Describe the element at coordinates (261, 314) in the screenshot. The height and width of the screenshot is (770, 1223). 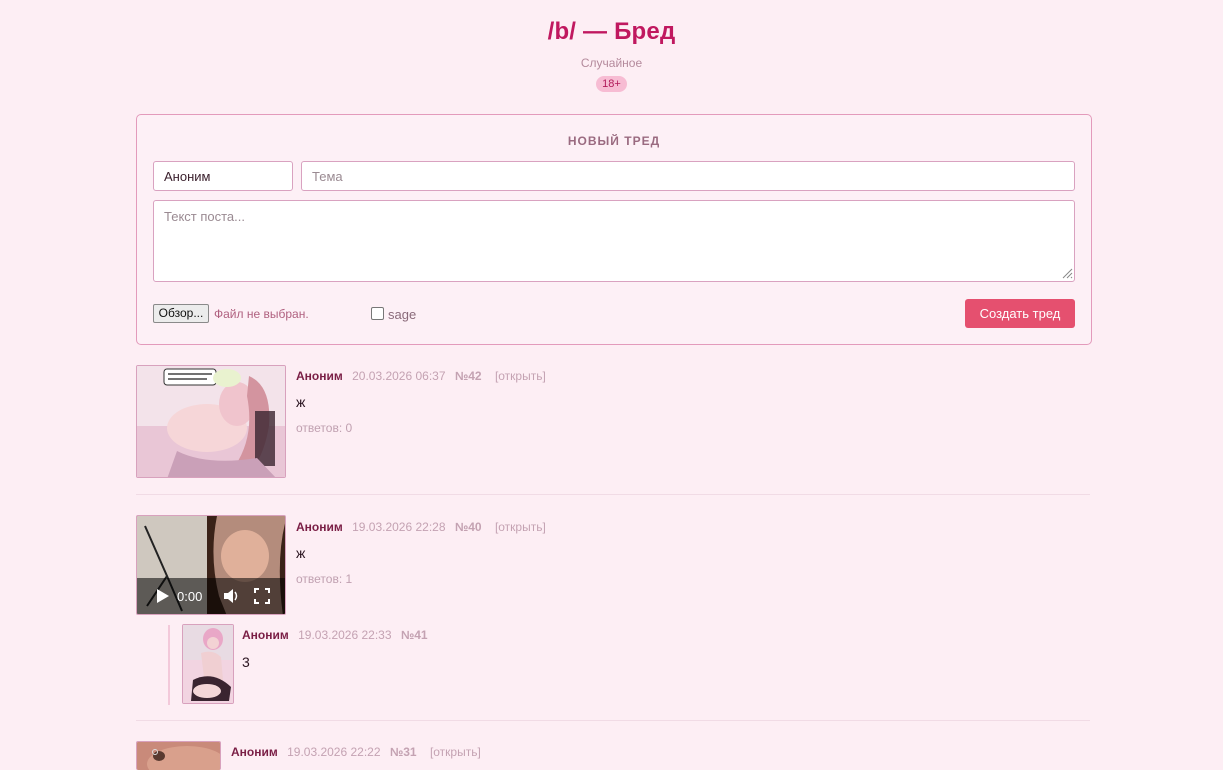
I see `file-status: Файл не выбран.` at that location.